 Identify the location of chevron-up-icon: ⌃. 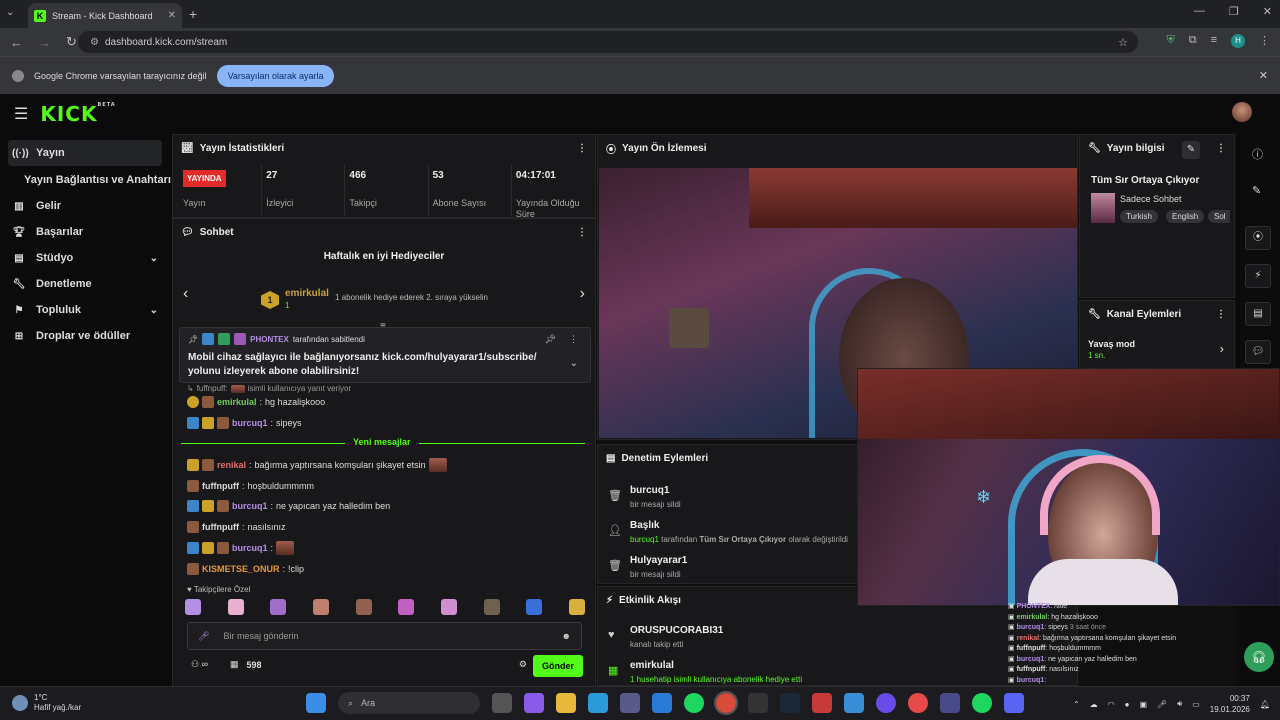
(1076, 704).